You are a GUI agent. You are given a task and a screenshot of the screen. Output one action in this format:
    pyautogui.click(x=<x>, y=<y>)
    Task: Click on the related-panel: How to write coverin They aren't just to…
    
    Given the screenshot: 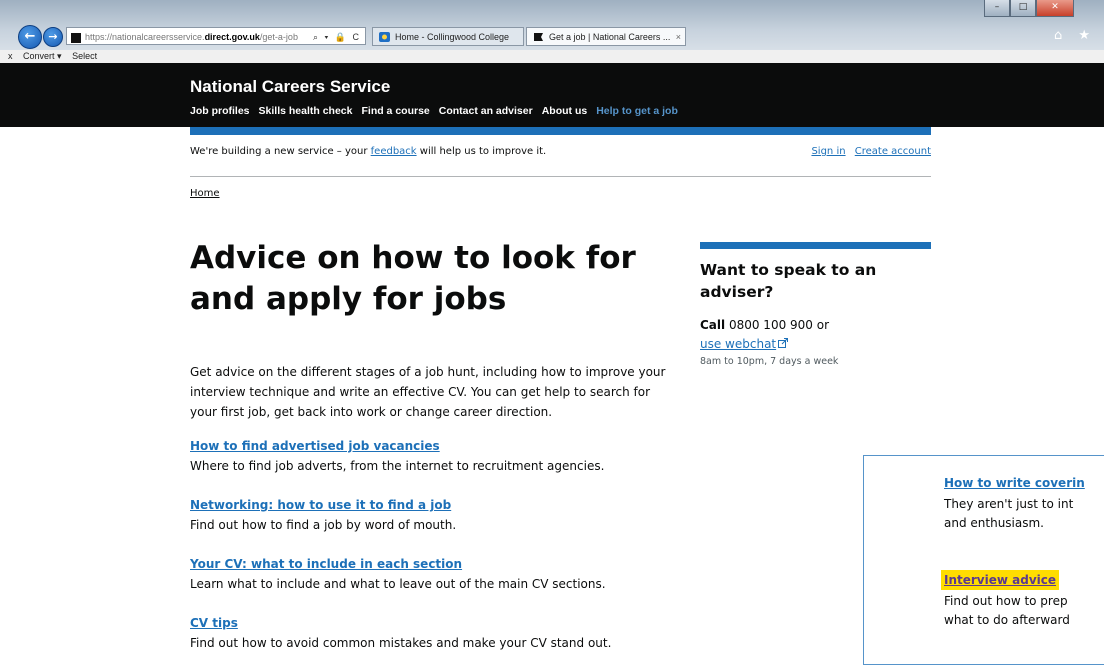 What is the action you would take?
    pyautogui.click(x=983, y=560)
    